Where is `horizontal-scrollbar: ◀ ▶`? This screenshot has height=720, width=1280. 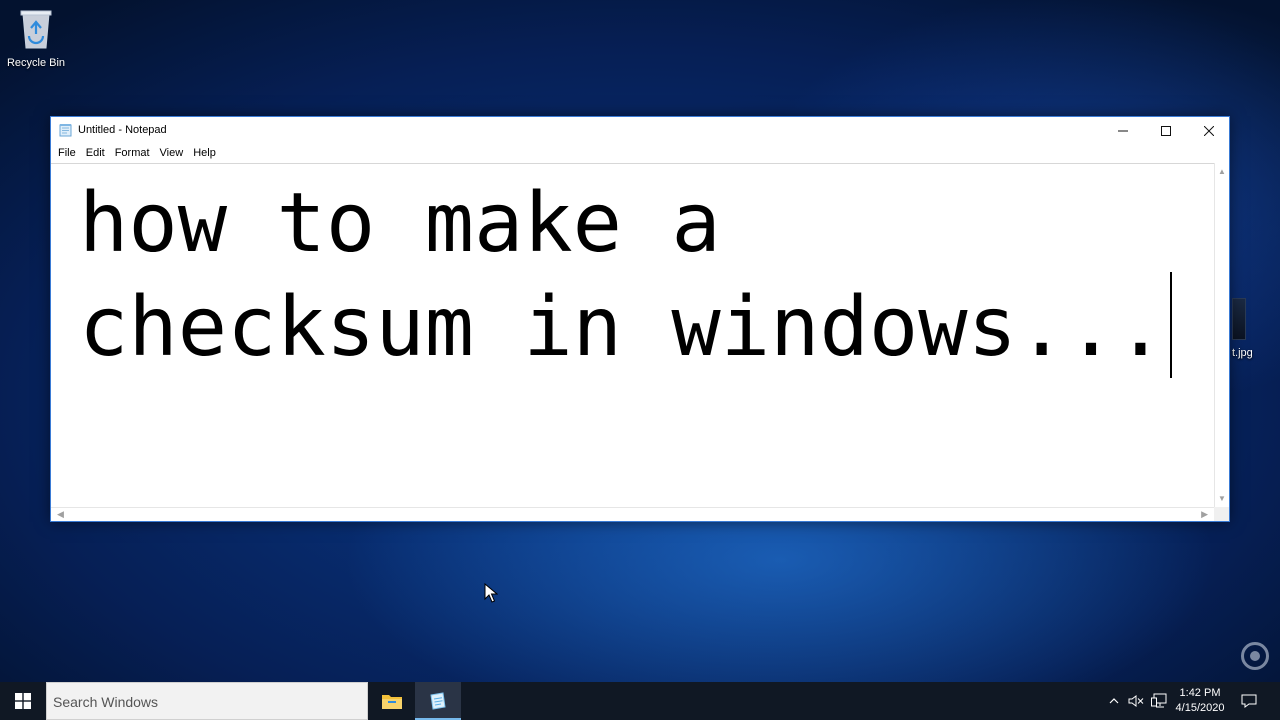 horizontal-scrollbar: ◀ ▶ is located at coordinates (632, 514).